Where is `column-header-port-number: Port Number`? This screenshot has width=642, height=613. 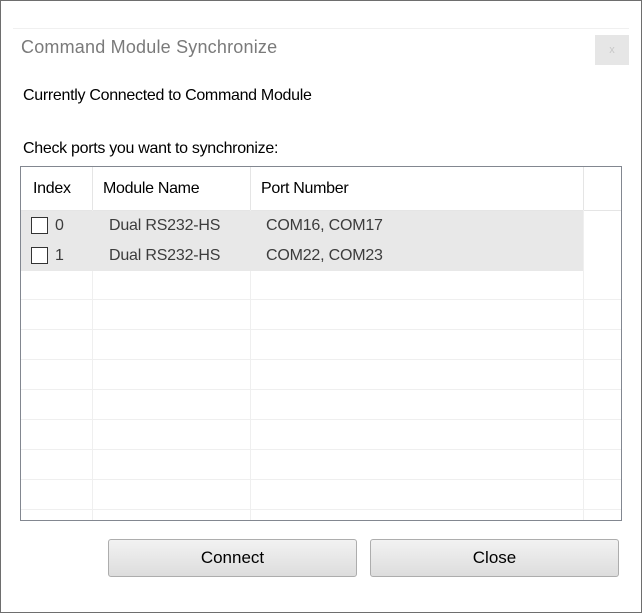
column-header-port-number: Port Number is located at coordinates (305, 188).